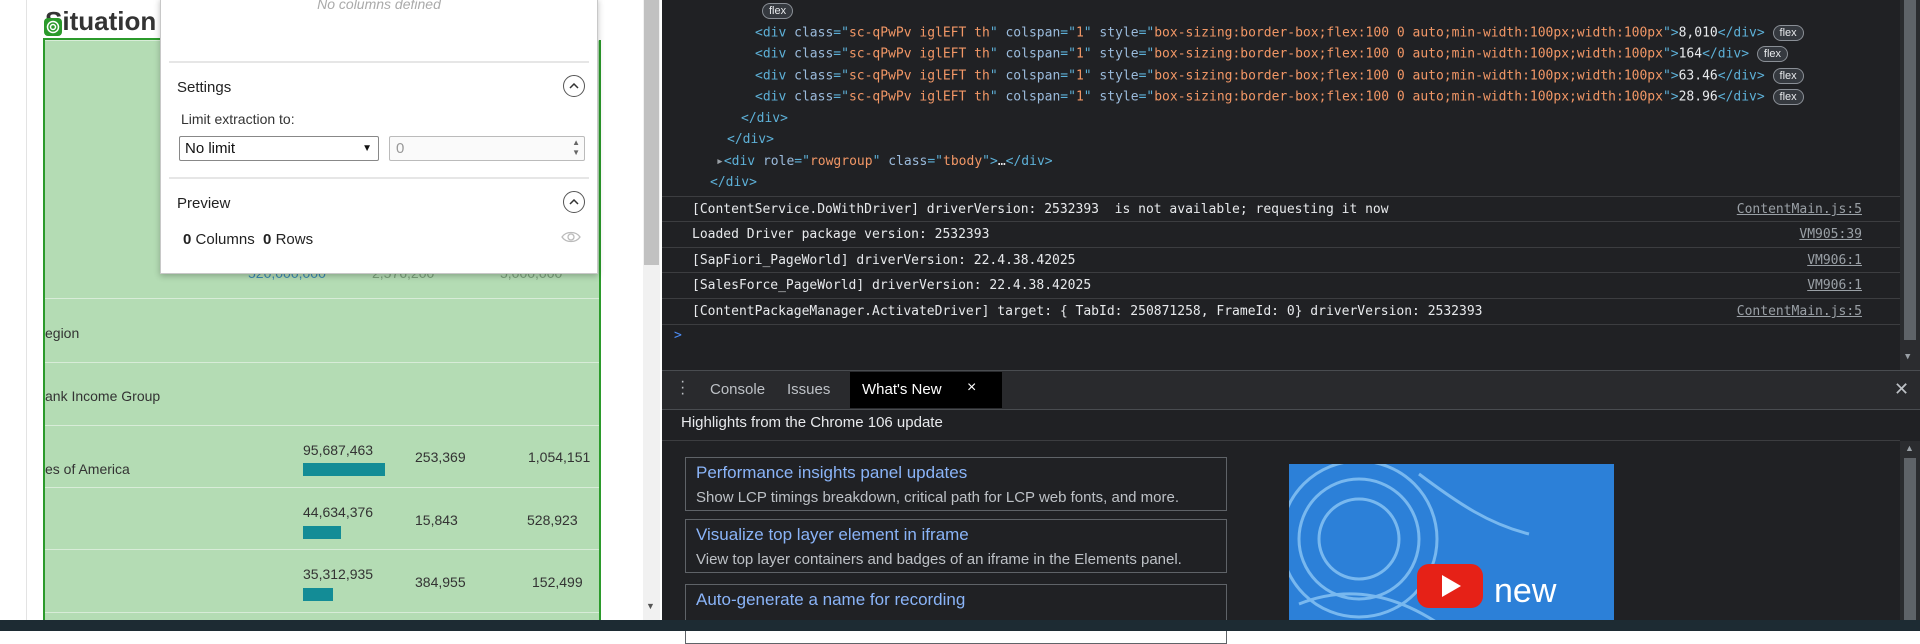  I want to click on target-icon, so click(53, 27).